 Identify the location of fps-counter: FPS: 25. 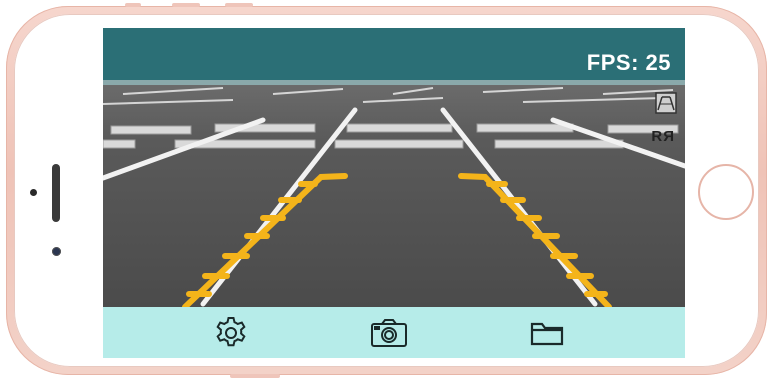
(628, 62).